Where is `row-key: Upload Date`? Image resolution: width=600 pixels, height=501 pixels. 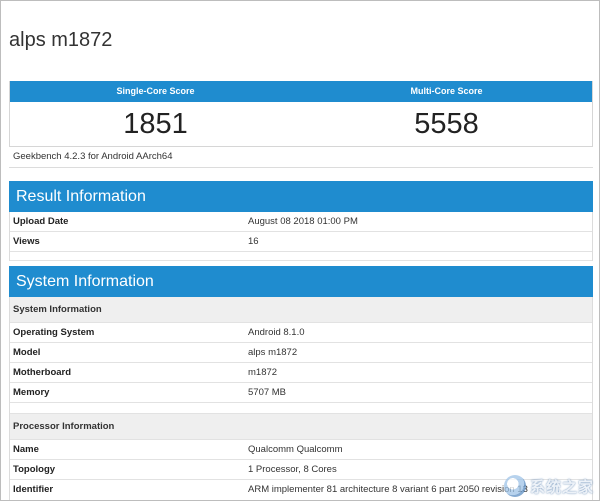
row-key: Upload Date is located at coordinates (41, 221).